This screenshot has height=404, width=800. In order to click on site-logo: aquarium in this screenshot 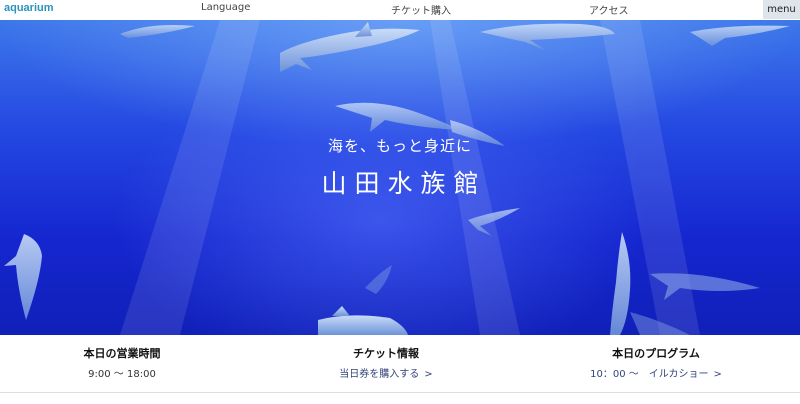, I will do `click(29, 8)`.